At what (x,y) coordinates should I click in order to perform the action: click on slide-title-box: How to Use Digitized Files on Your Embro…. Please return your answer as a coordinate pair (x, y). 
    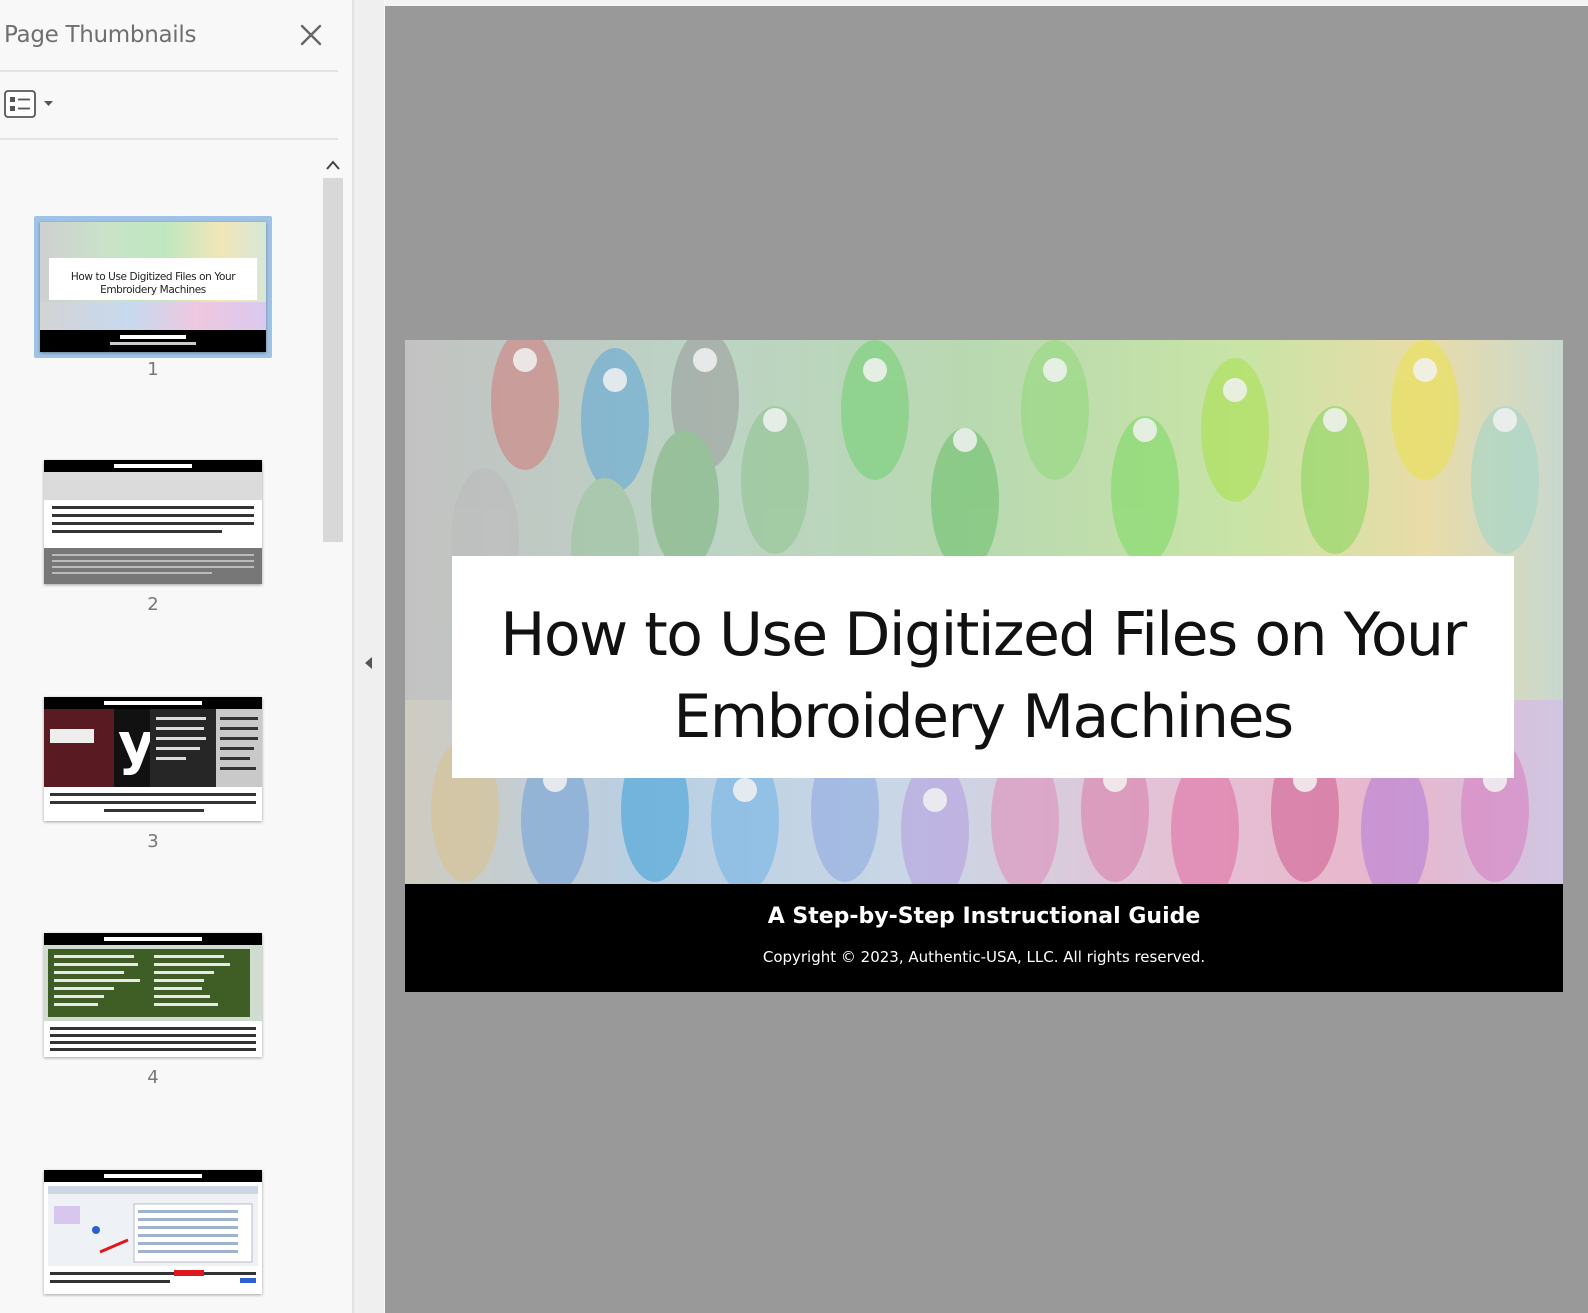
    Looking at the image, I should click on (983, 667).